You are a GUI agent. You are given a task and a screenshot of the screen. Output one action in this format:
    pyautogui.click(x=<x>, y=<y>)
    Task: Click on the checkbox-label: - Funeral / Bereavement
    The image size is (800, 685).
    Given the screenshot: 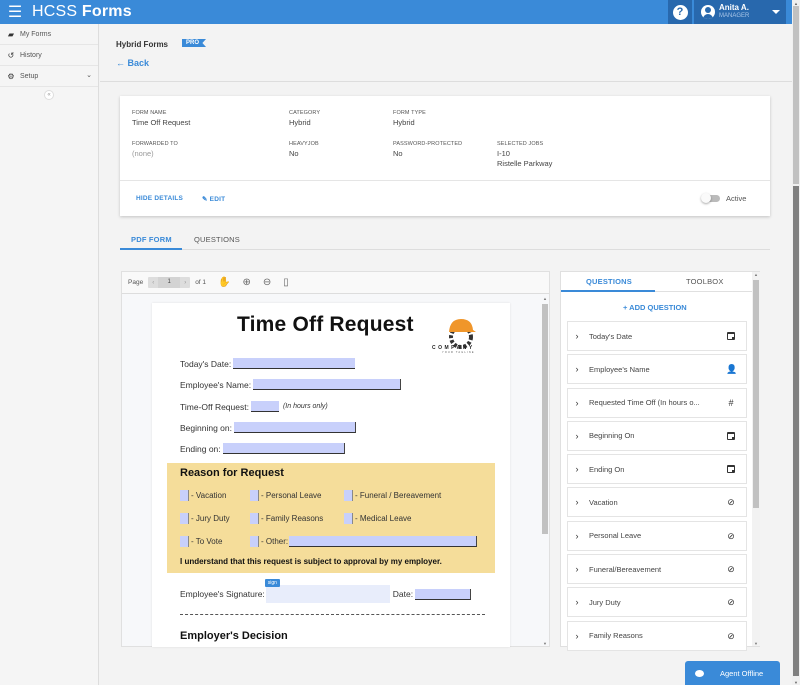 What is the action you would take?
    pyautogui.click(x=398, y=495)
    